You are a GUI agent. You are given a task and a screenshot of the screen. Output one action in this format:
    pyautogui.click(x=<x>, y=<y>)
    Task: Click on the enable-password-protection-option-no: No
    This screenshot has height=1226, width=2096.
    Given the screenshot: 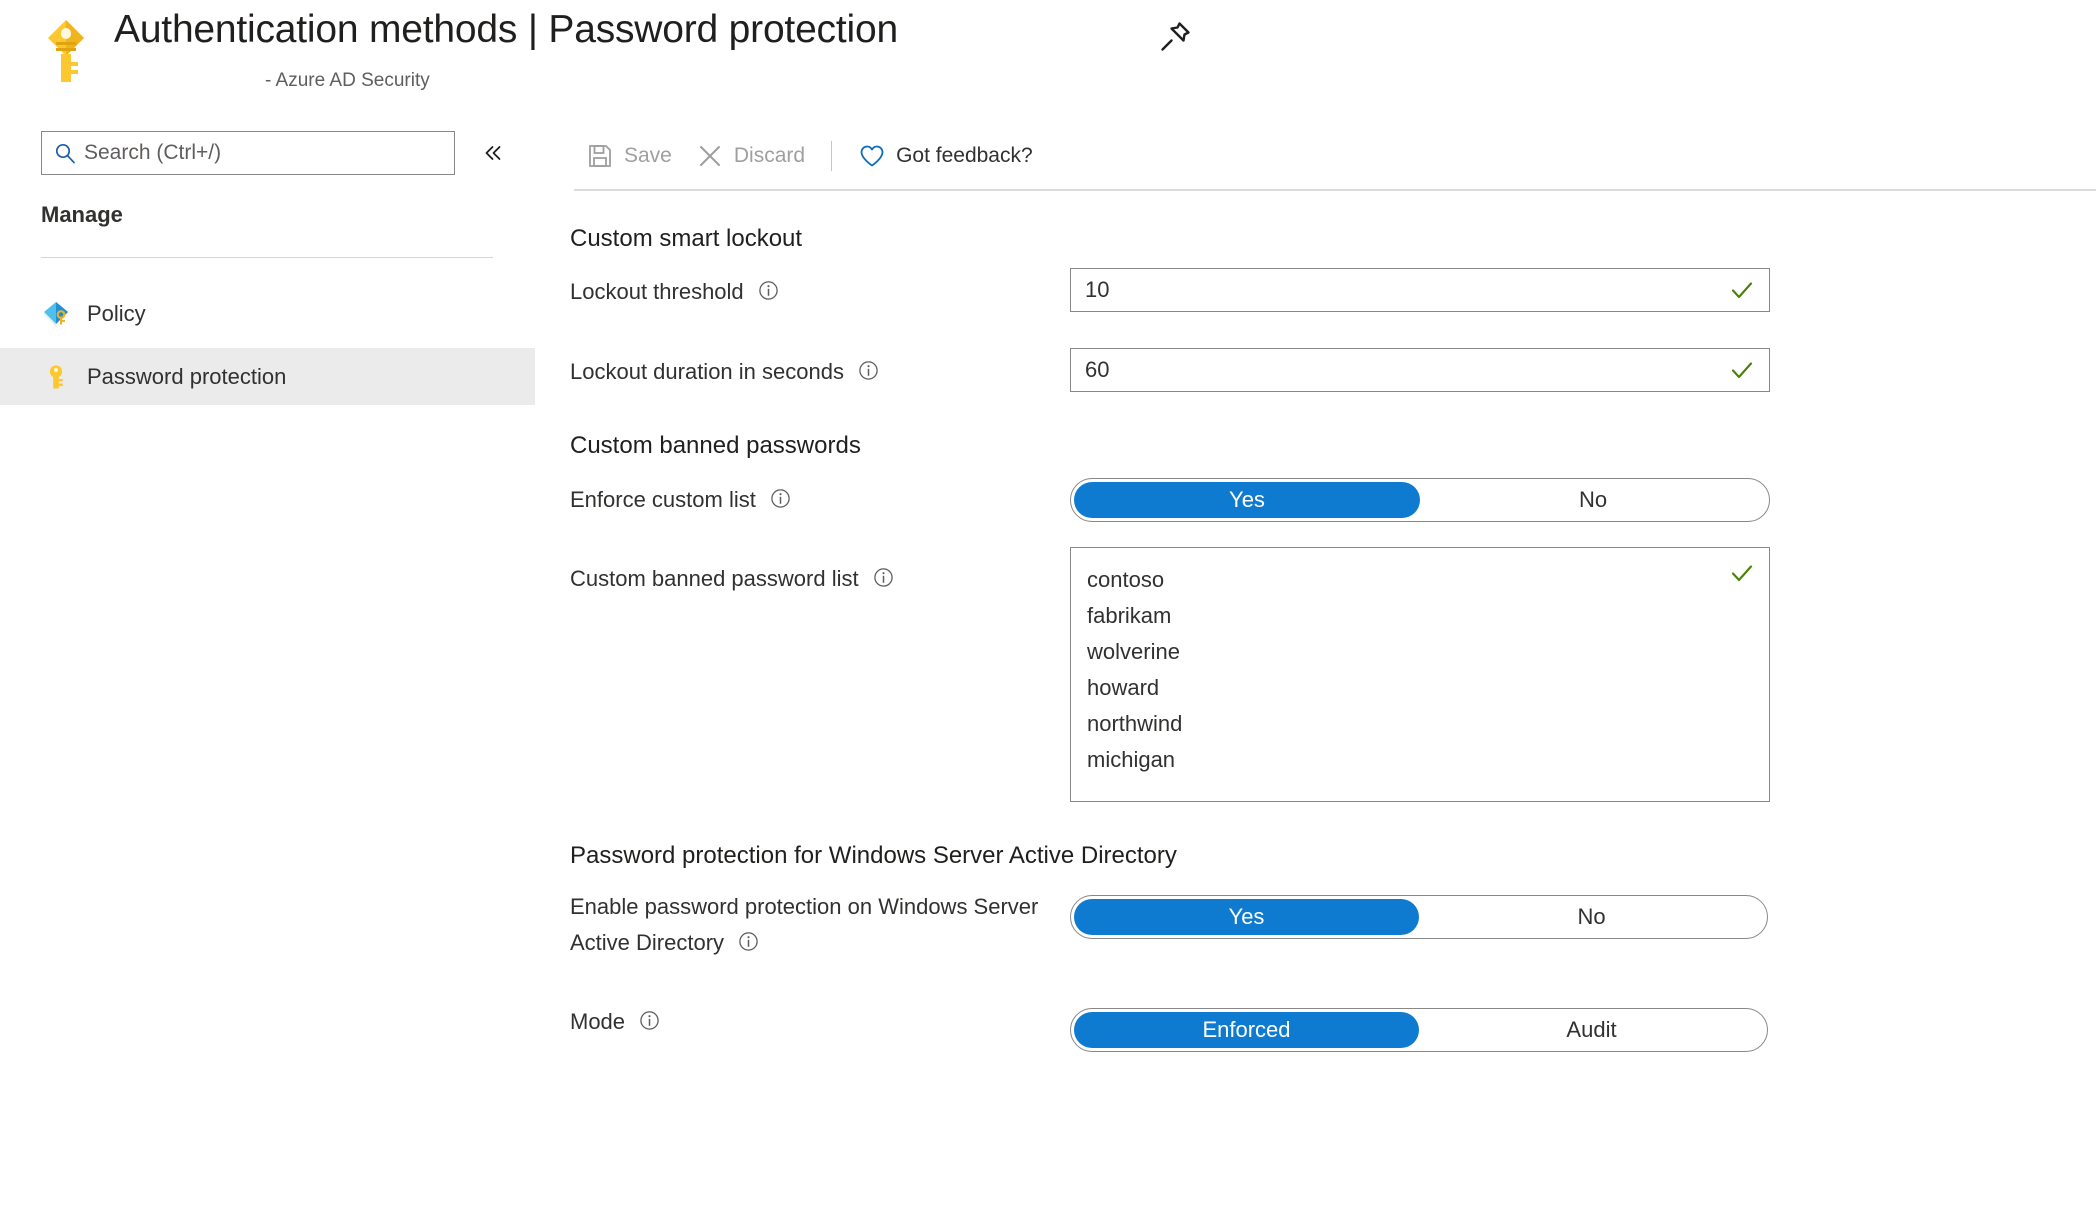 What is the action you would take?
    pyautogui.click(x=1591, y=917)
    